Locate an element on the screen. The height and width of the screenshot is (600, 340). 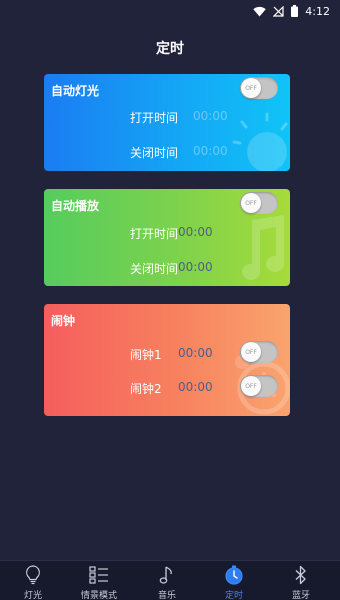
nav-item-scene: 情景模式 is located at coordinates (99, 580).